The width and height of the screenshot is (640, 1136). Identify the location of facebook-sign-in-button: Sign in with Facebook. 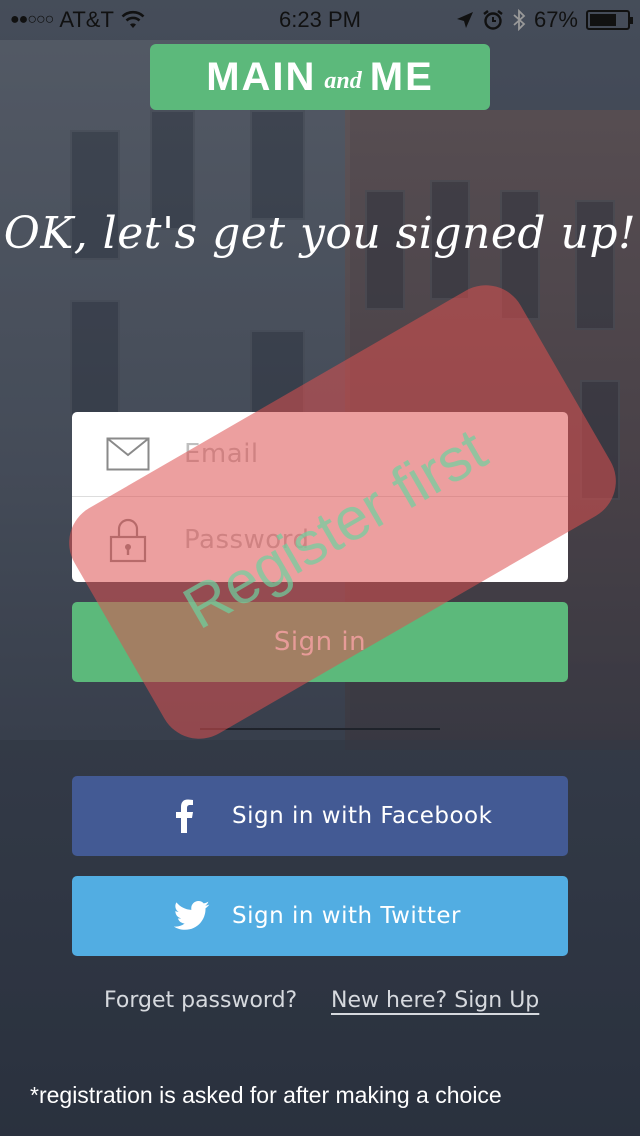
(320, 816).